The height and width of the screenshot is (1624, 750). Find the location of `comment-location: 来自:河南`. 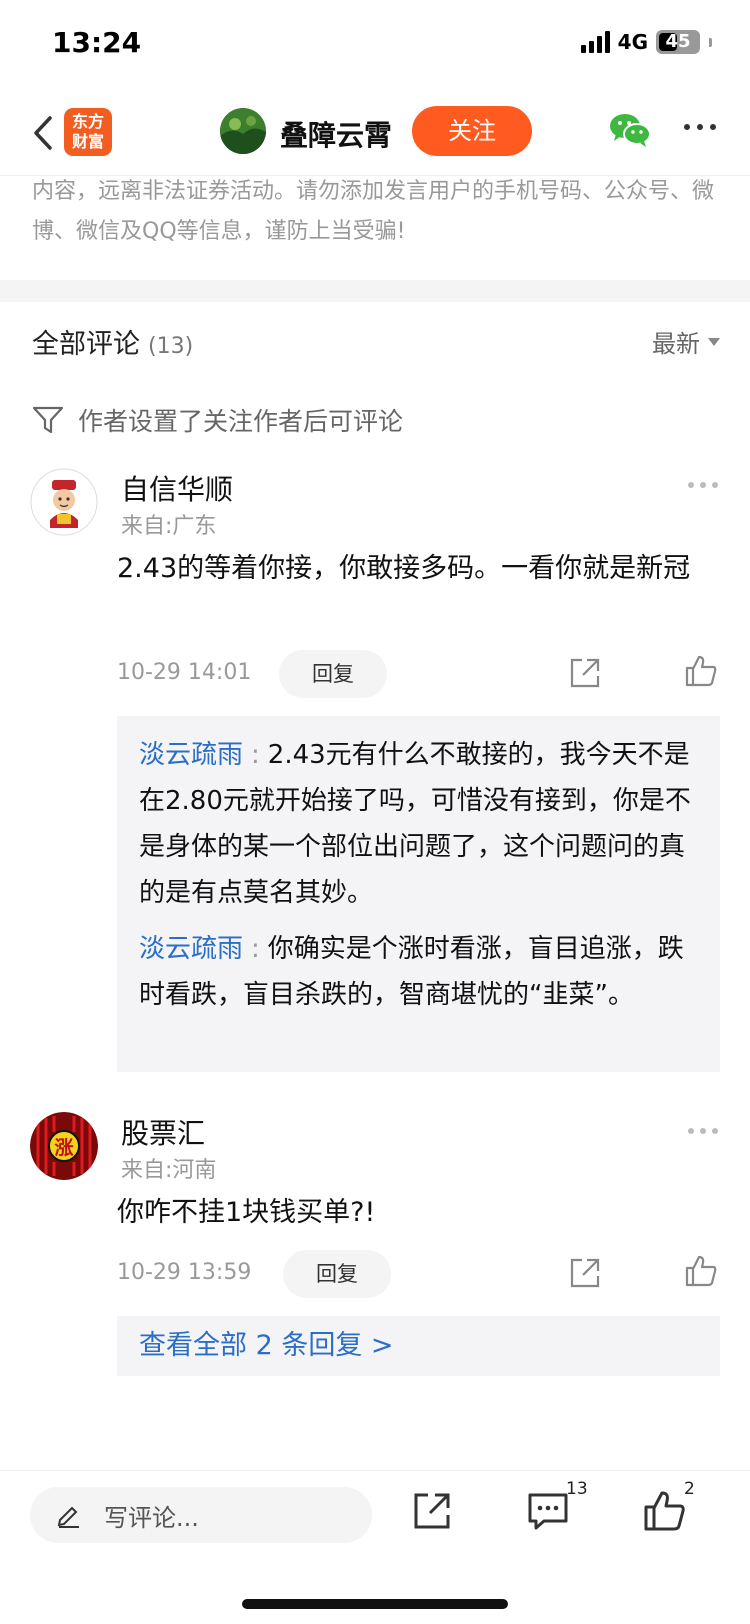

comment-location: 来自:河南 is located at coordinates (169, 1170).